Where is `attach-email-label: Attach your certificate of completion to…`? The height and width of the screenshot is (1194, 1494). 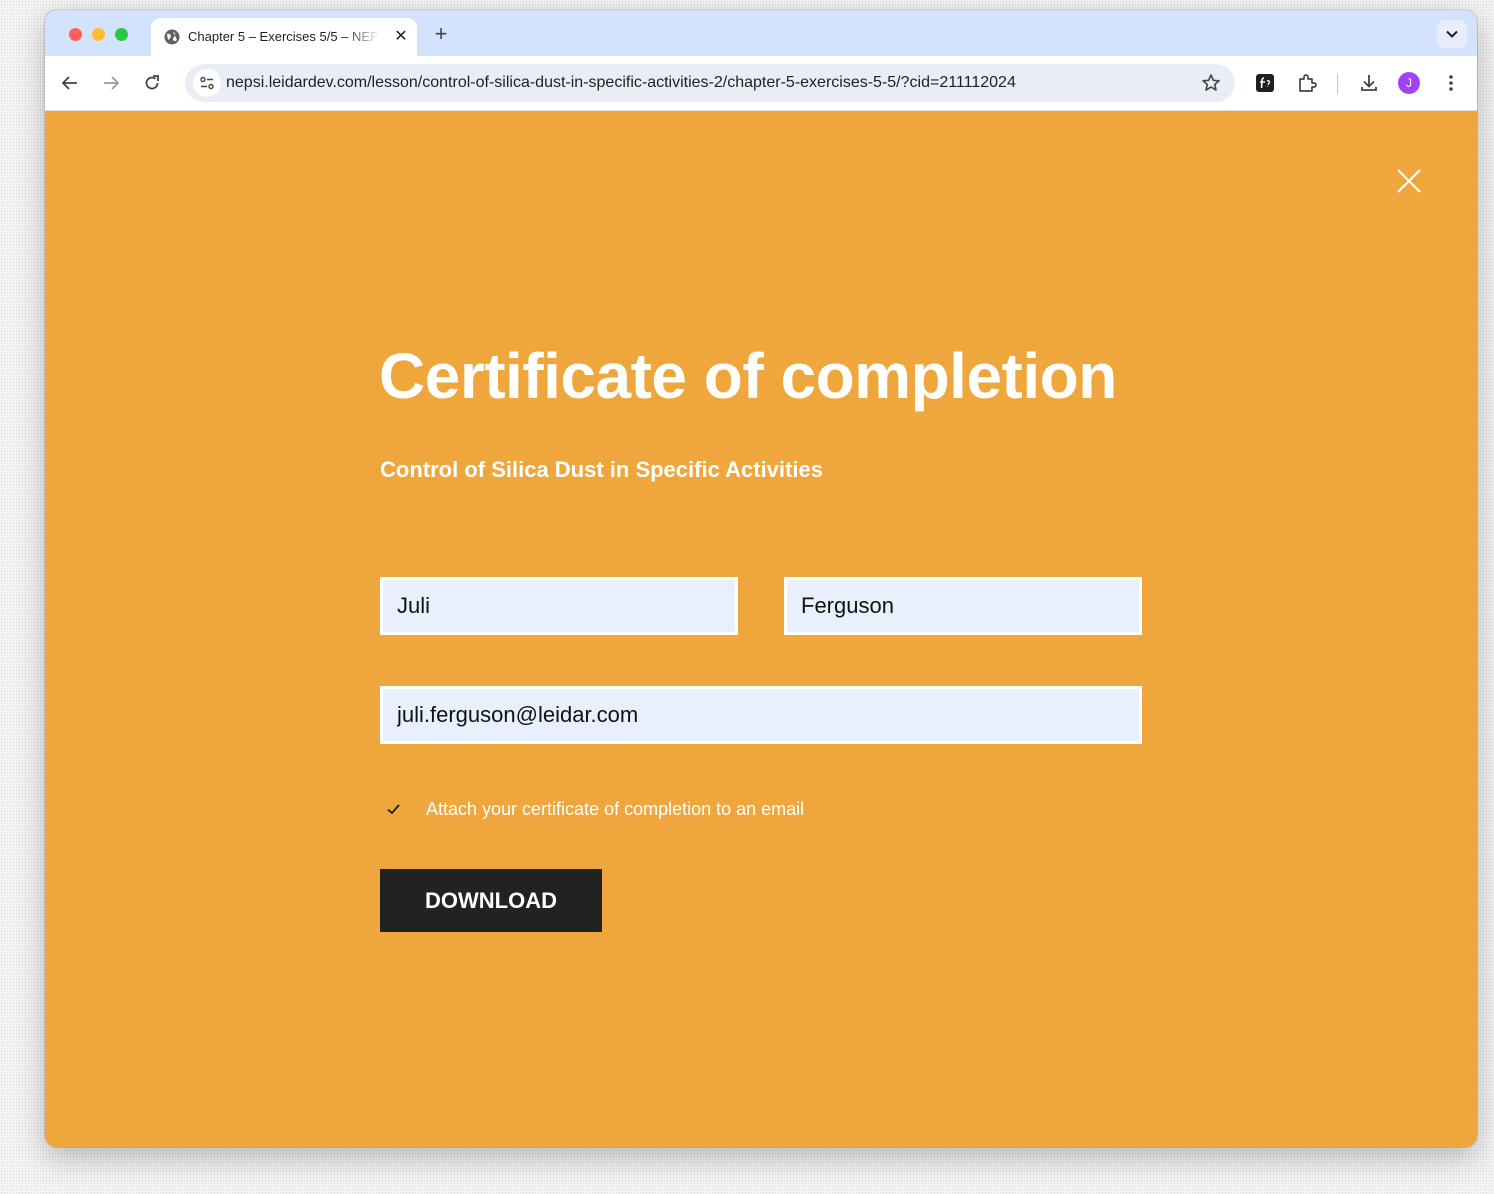
attach-email-label: Attach your certificate of completion to… is located at coordinates (615, 809).